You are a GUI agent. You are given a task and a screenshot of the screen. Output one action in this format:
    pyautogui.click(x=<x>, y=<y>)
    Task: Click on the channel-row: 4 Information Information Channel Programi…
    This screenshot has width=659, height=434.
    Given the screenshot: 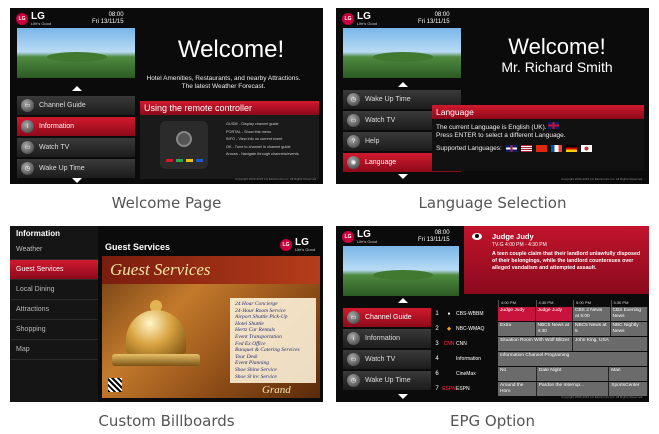 What is the action you would take?
    pyautogui.click(x=540, y=359)
    